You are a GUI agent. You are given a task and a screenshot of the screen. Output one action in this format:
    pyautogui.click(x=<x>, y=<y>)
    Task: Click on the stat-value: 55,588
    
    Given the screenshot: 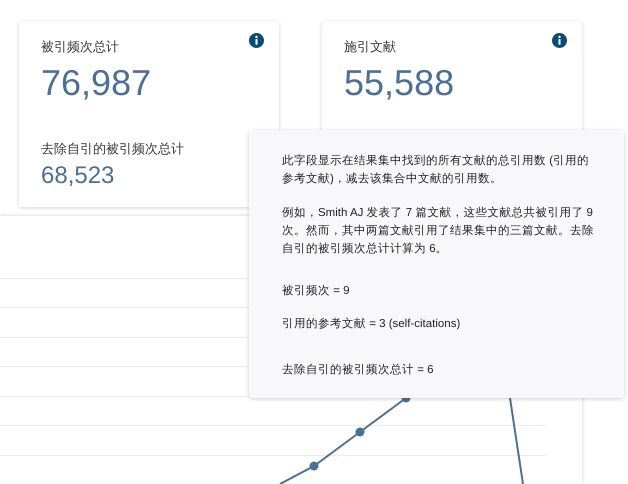 What is the action you would take?
    pyautogui.click(x=399, y=83)
    